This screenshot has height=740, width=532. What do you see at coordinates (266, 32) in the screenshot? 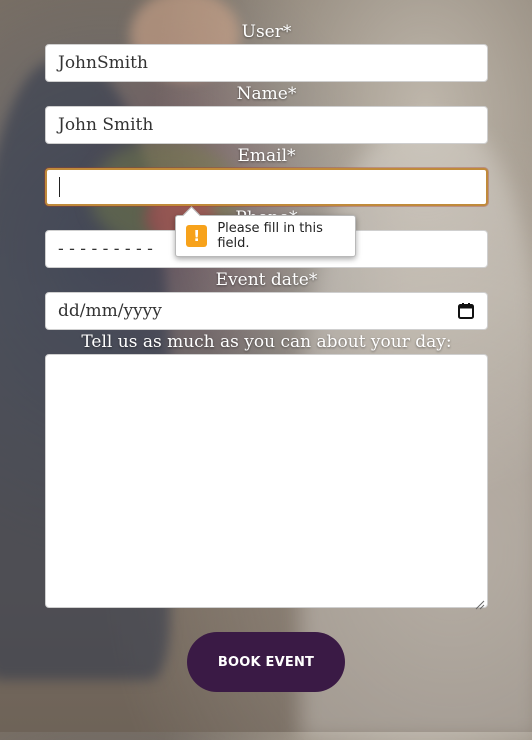
I see `user-label: User*` at bounding box center [266, 32].